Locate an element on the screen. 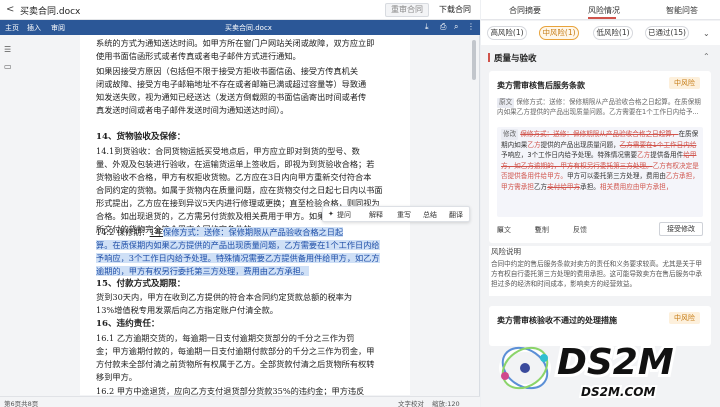 This screenshot has width=720, height=407. doc-line: 知发送失败，视为通知已经送达（发送方倒载照的书面信函寄出时间或者传 is located at coordinates (231, 97).